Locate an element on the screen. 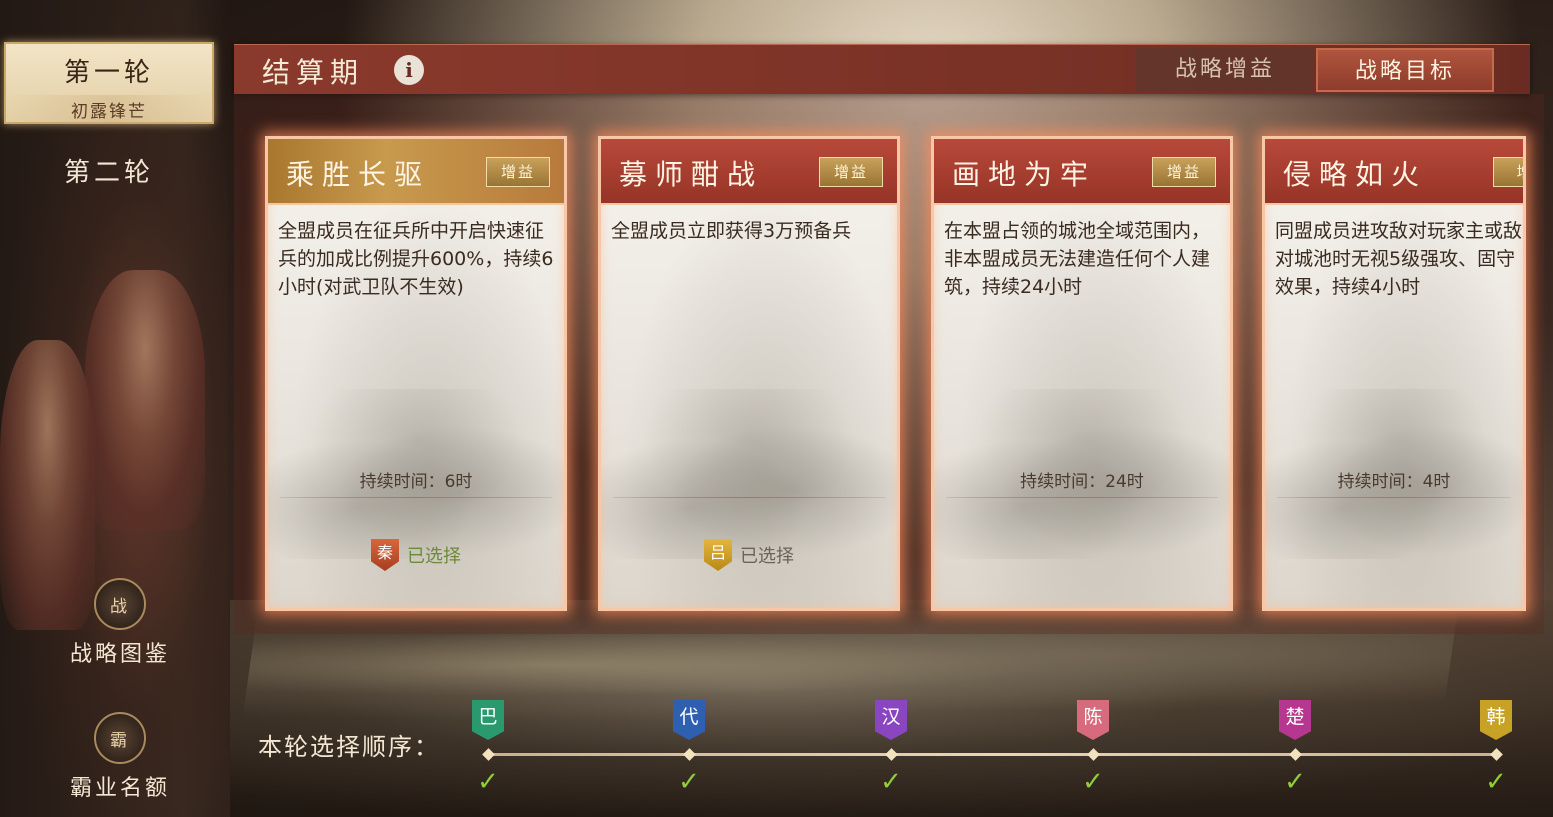 This screenshot has height=817, width=1553. faction-dai-flag-icon: 代 is located at coordinates (689, 720).